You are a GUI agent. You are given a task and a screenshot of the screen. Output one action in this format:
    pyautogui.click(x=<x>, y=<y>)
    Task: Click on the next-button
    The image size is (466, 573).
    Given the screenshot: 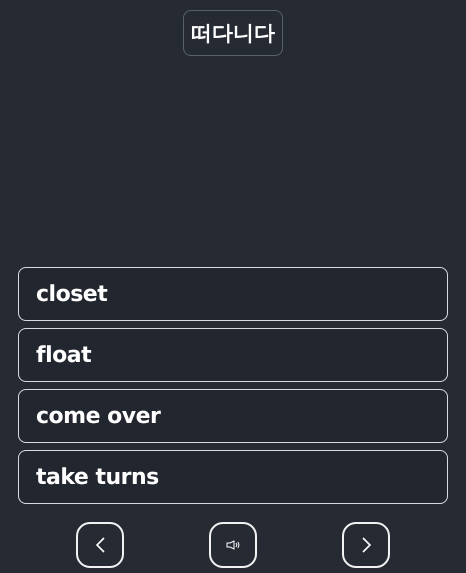 What is the action you would take?
    pyautogui.click(x=366, y=545)
    